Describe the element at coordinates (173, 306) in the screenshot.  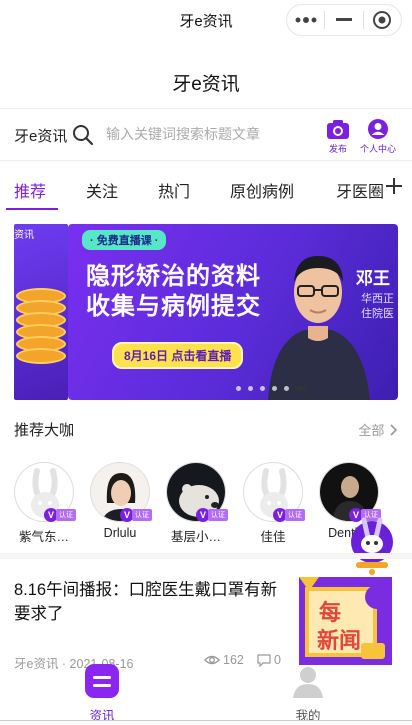
I see `banner-headline-line2: 收集与病例提交` at that location.